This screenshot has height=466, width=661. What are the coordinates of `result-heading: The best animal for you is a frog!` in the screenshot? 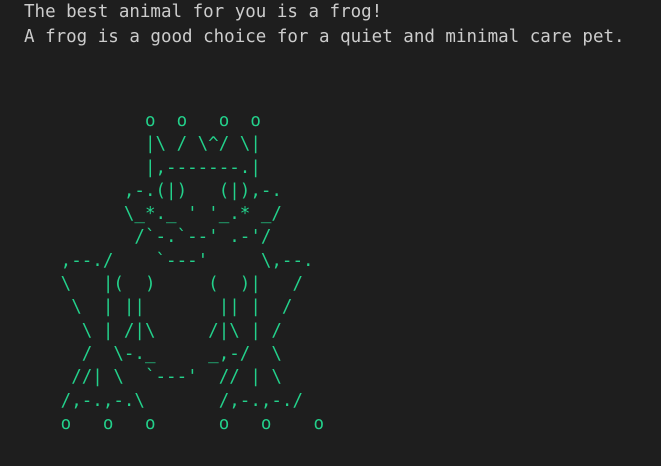 It's located at (203, 12).